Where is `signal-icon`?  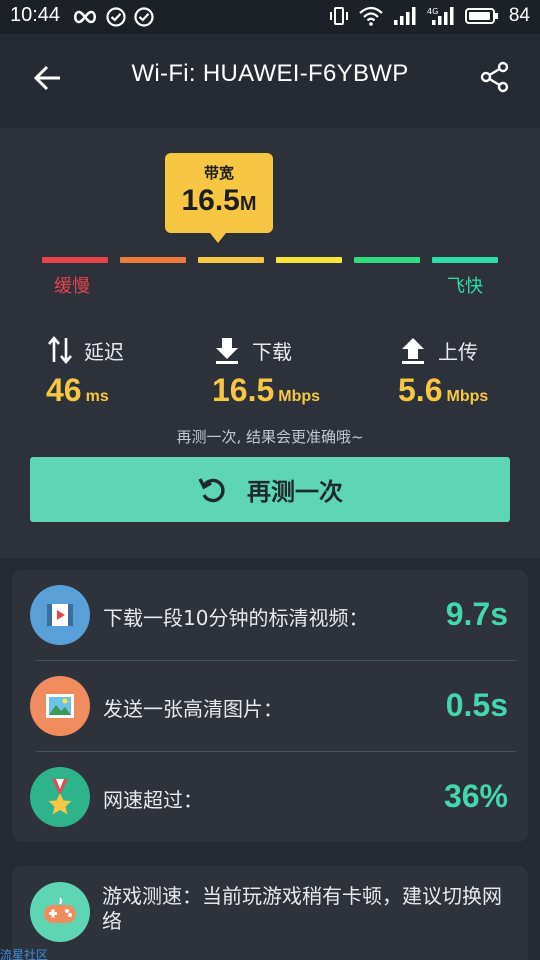
signal-icon is located at coordinates (404, 16).